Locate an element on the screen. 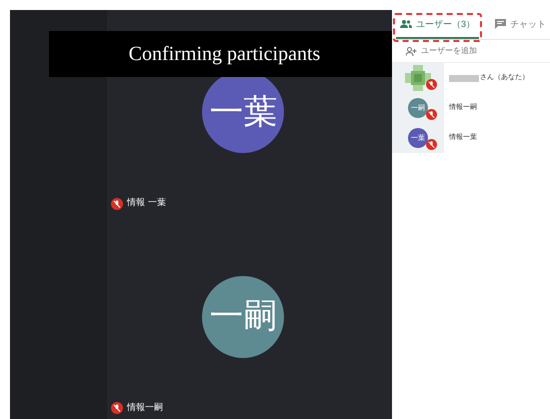 The height and width of the screenshot is (419, 550). add-person-icon is located at coordinates (411, 51).